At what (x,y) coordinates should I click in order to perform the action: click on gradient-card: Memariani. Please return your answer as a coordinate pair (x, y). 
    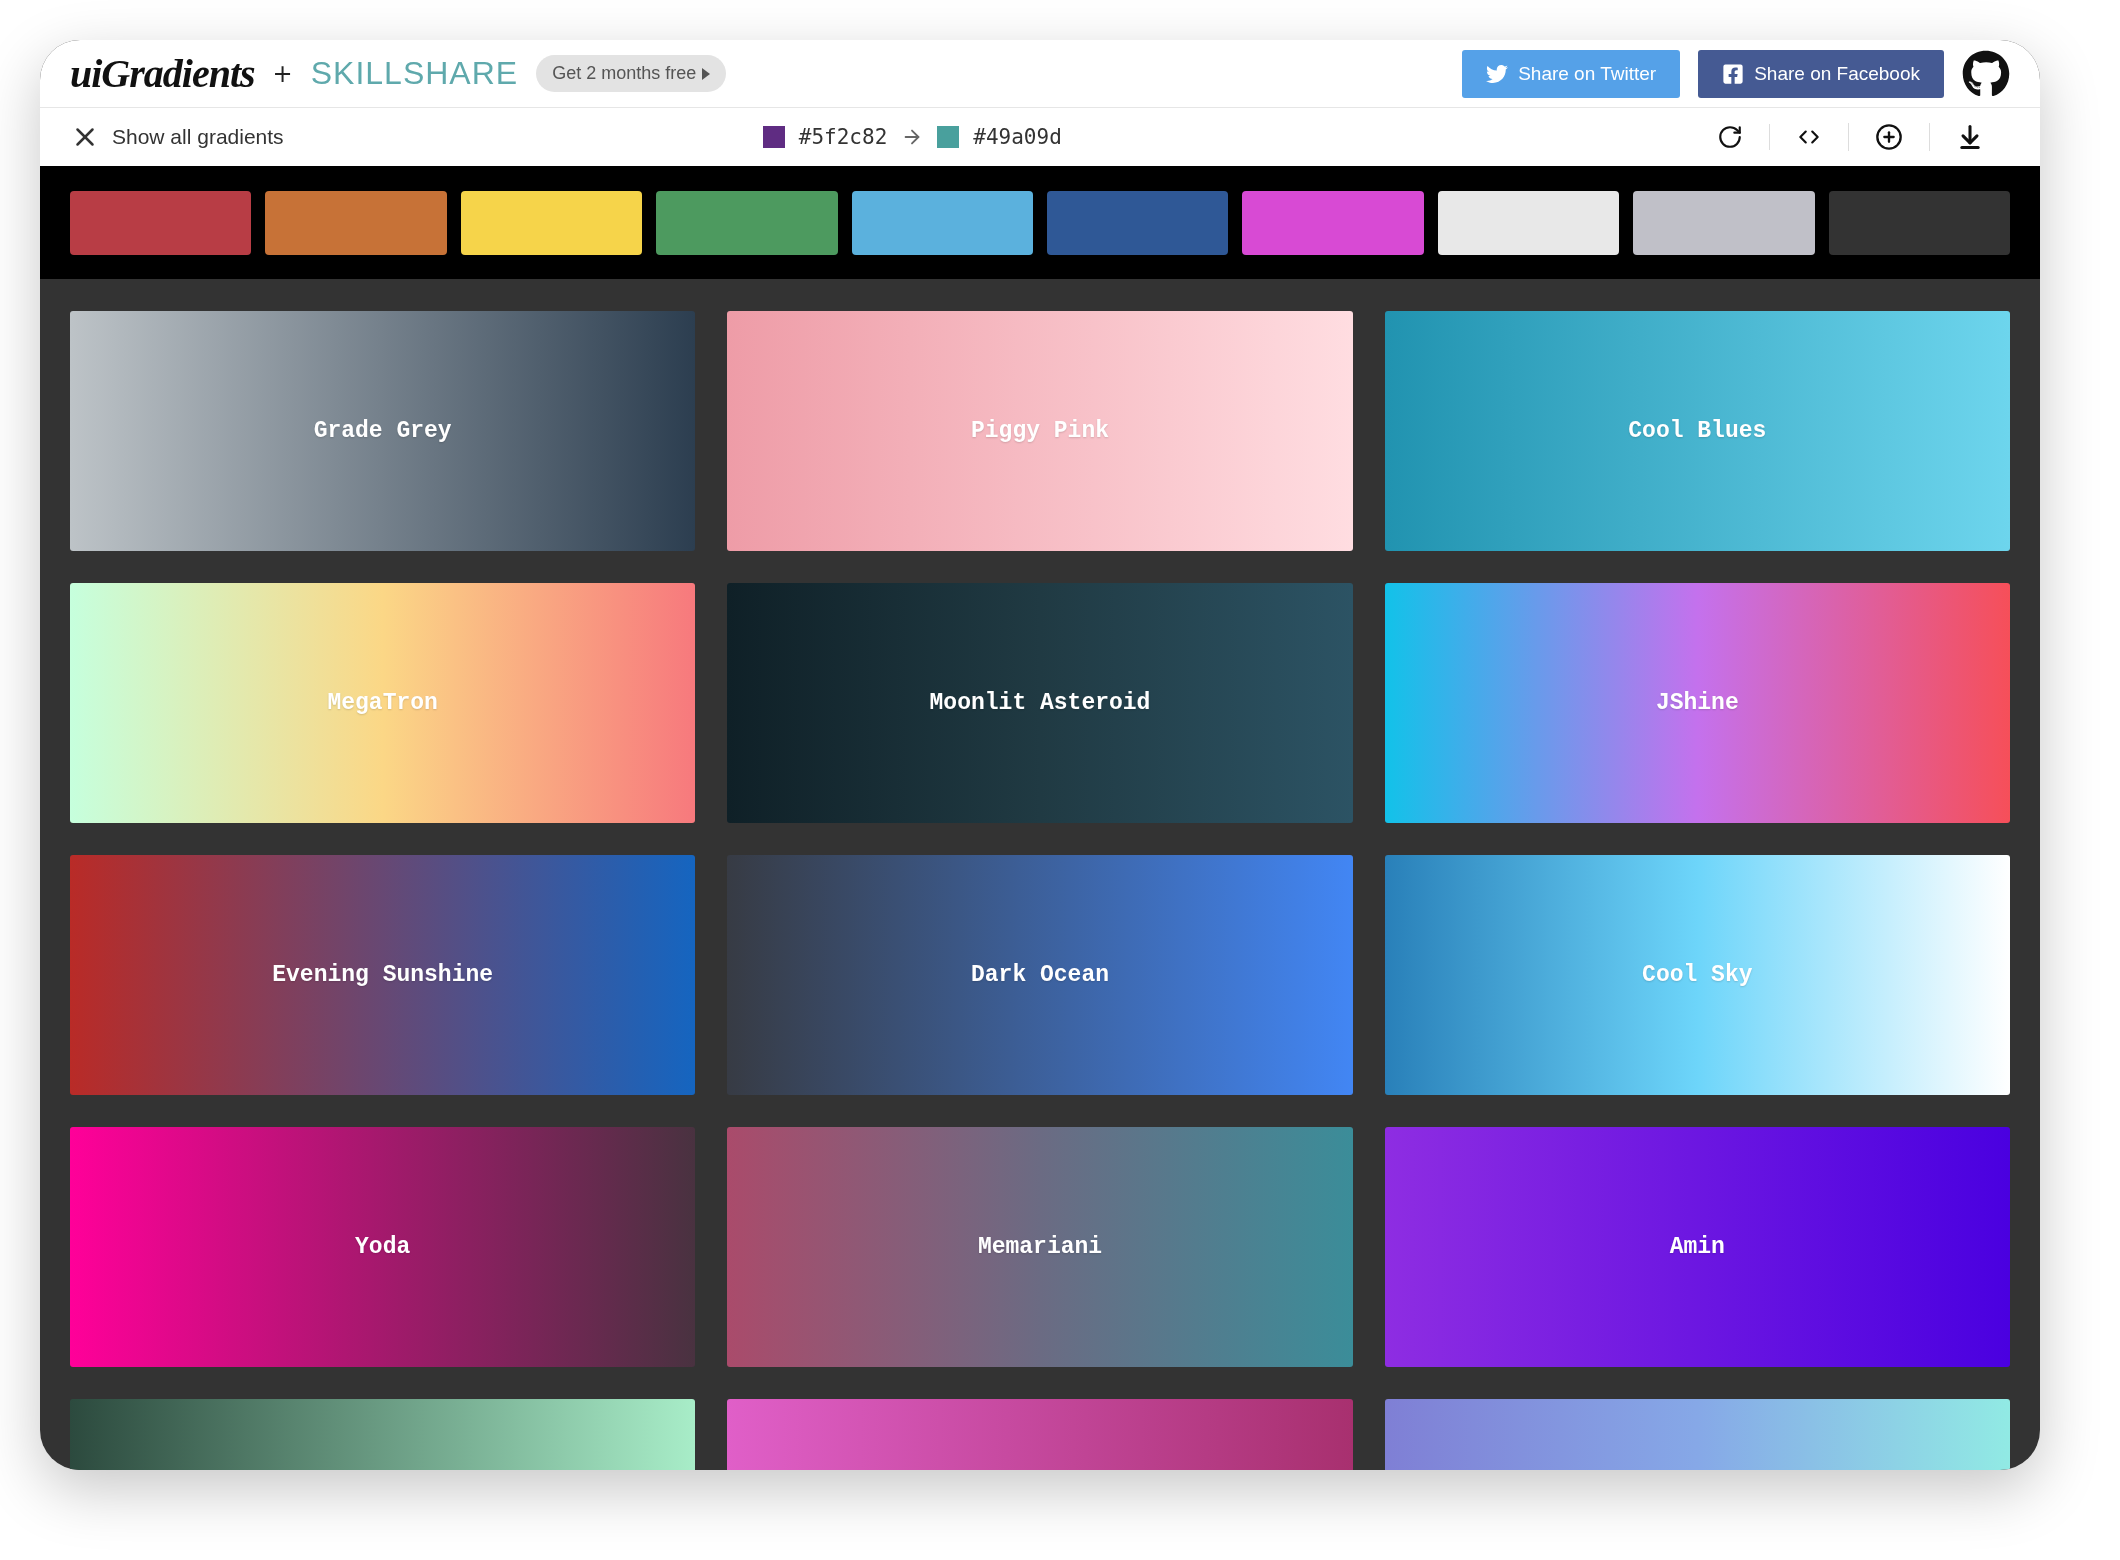
    Looking at the image, I should click on (1040, 1247).